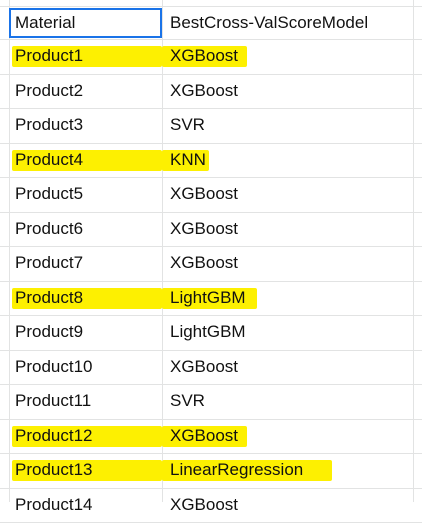 This screenshot has width=422, height=523. I want to click on material-cell: Product3, so click(49, 125).